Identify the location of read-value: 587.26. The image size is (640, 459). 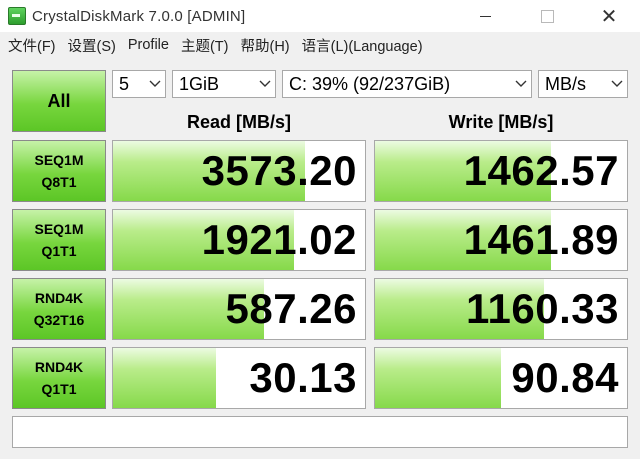
(291, 308).